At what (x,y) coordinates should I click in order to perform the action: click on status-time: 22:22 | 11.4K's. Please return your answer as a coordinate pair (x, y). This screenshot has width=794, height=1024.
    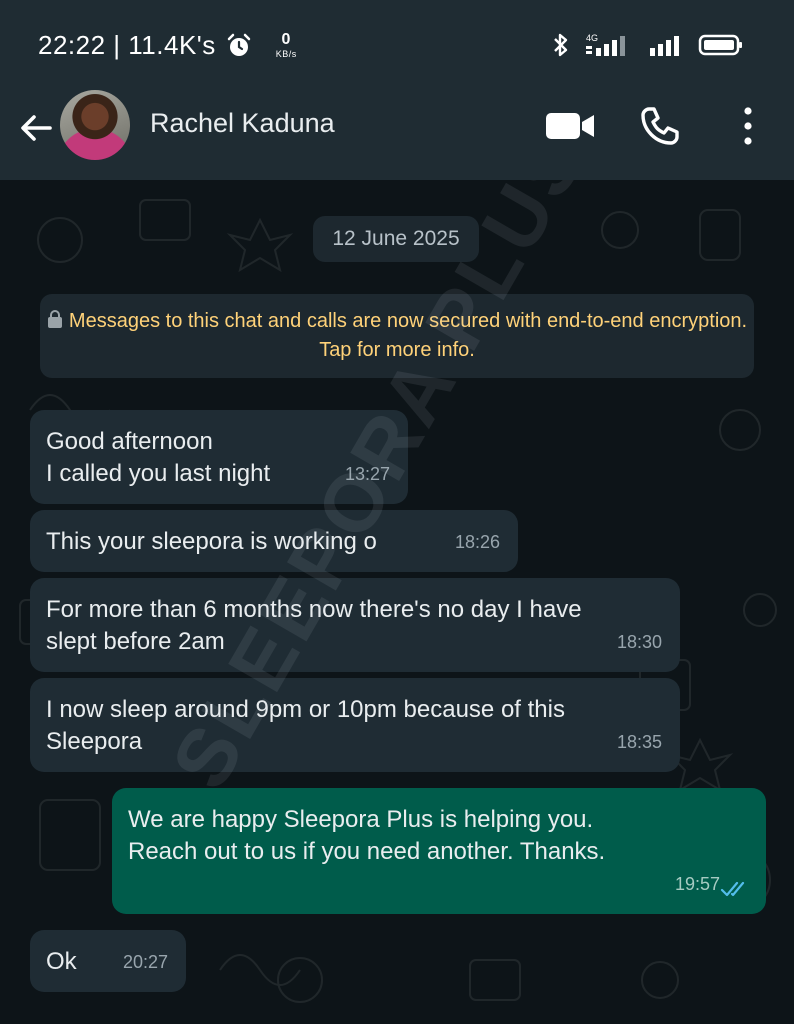
    Looking at the image, I should click on (127, 45).